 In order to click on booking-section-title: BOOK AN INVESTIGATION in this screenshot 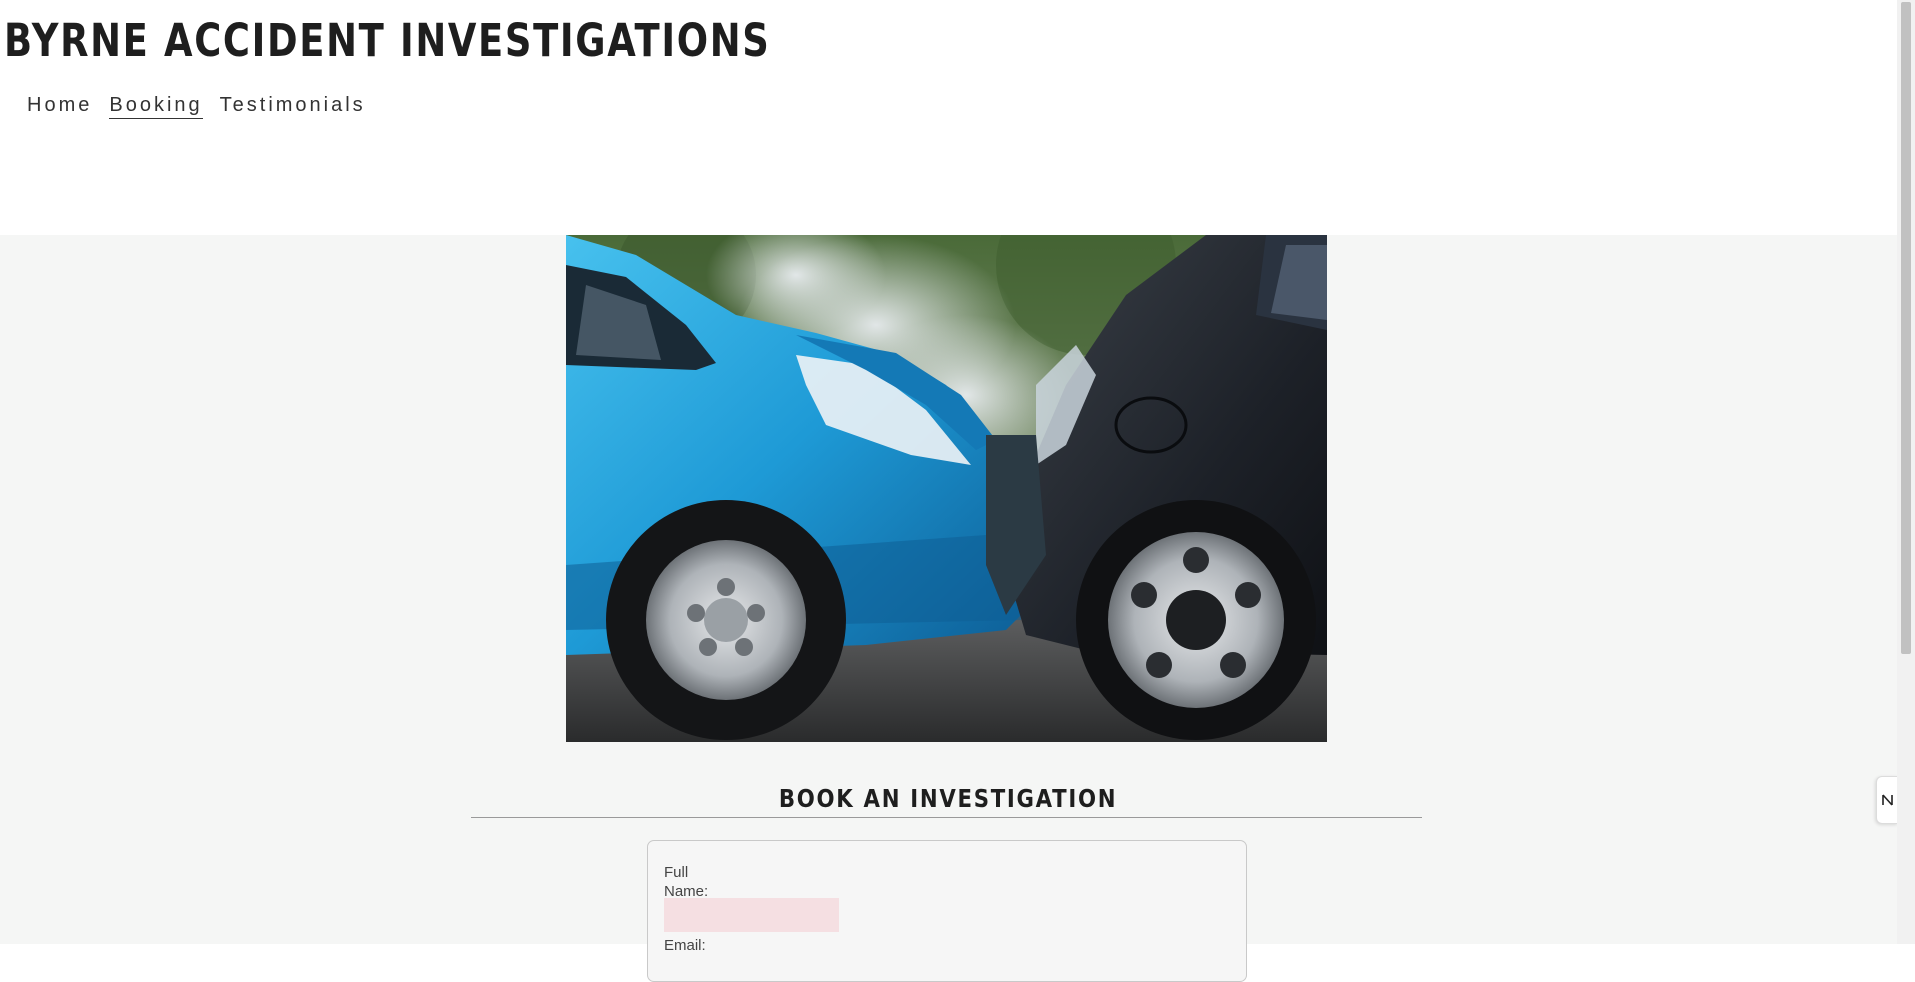, I will do `click(948, 798)`.